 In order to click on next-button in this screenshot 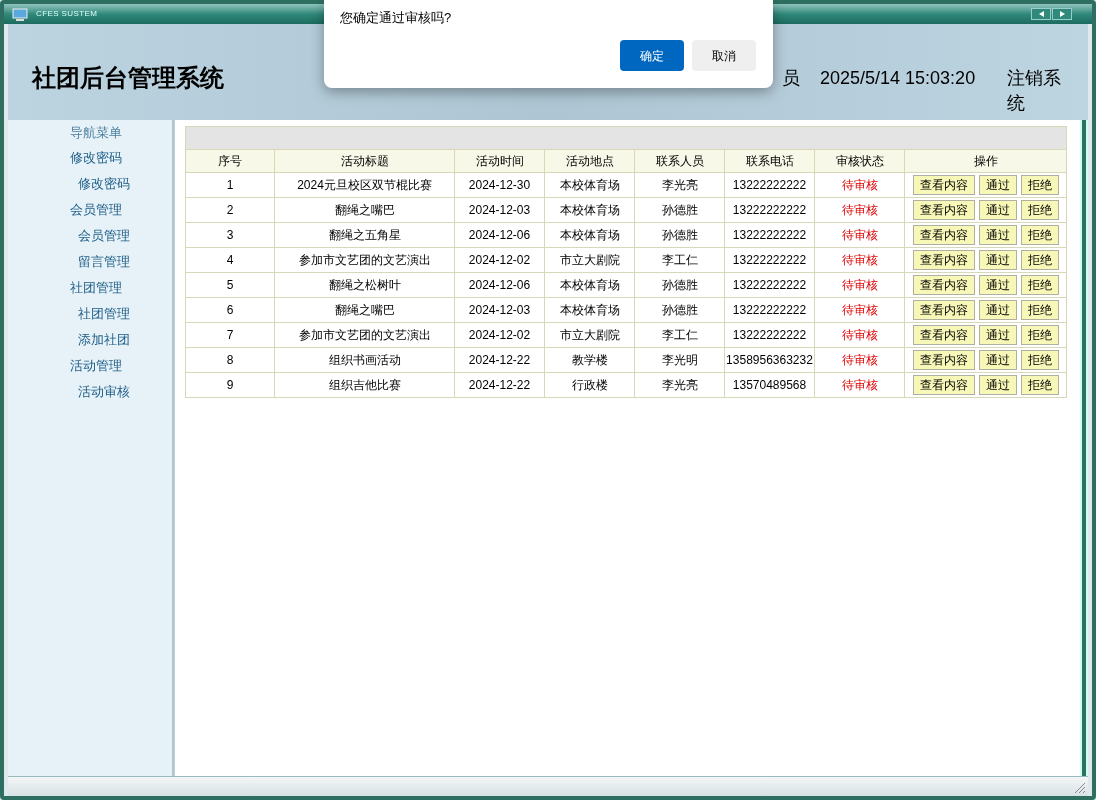, I will do `click(1062, 14)`.